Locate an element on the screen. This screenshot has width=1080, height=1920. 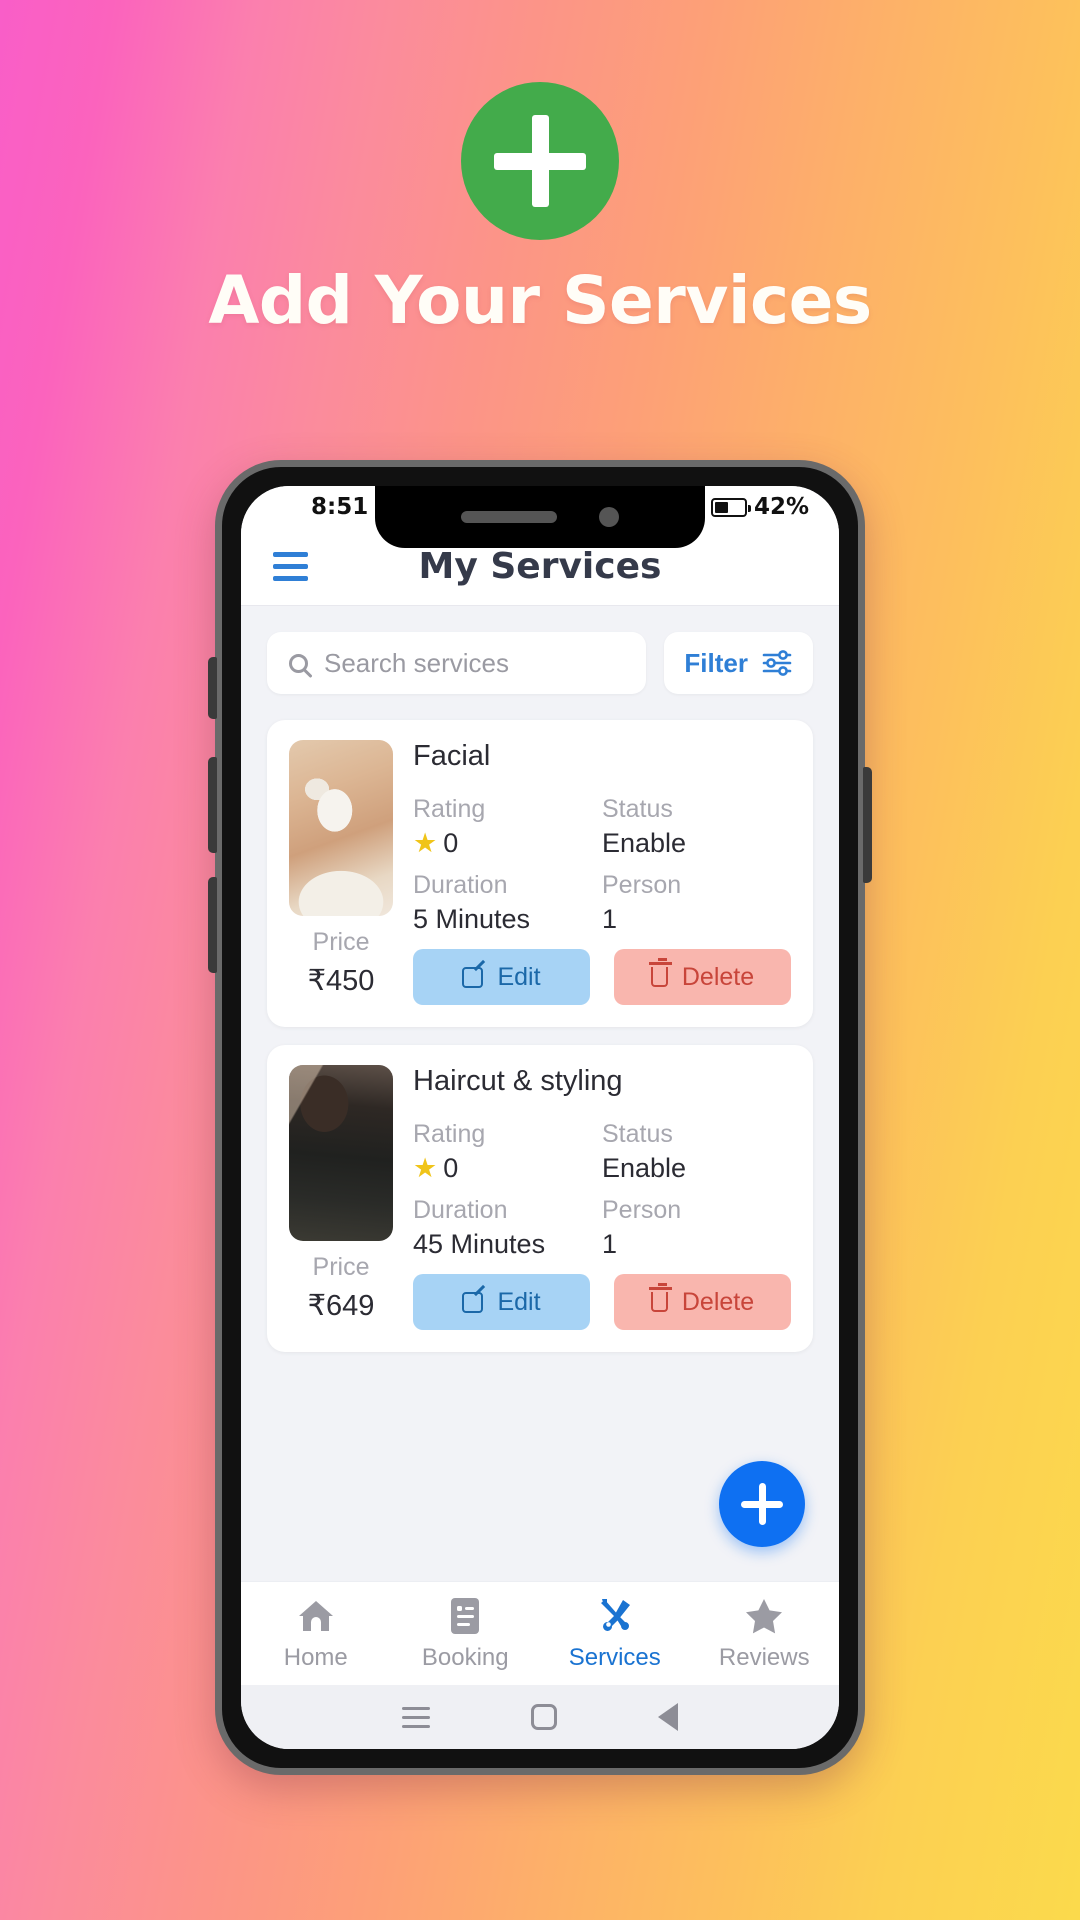
star-icon is located at coordinates (764, 1616).